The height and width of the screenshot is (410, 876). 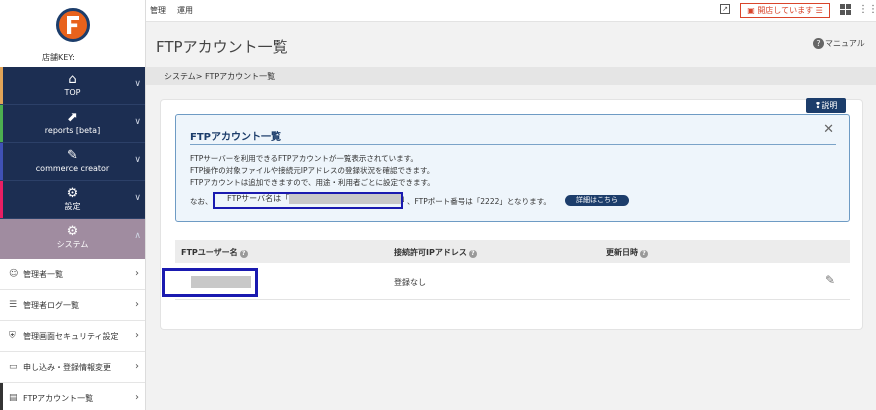 I want to click on top-bar: 管理 運用 ↗ ▣ 開店しています ☰ ⋮⋮, so click(x=511, y=11).